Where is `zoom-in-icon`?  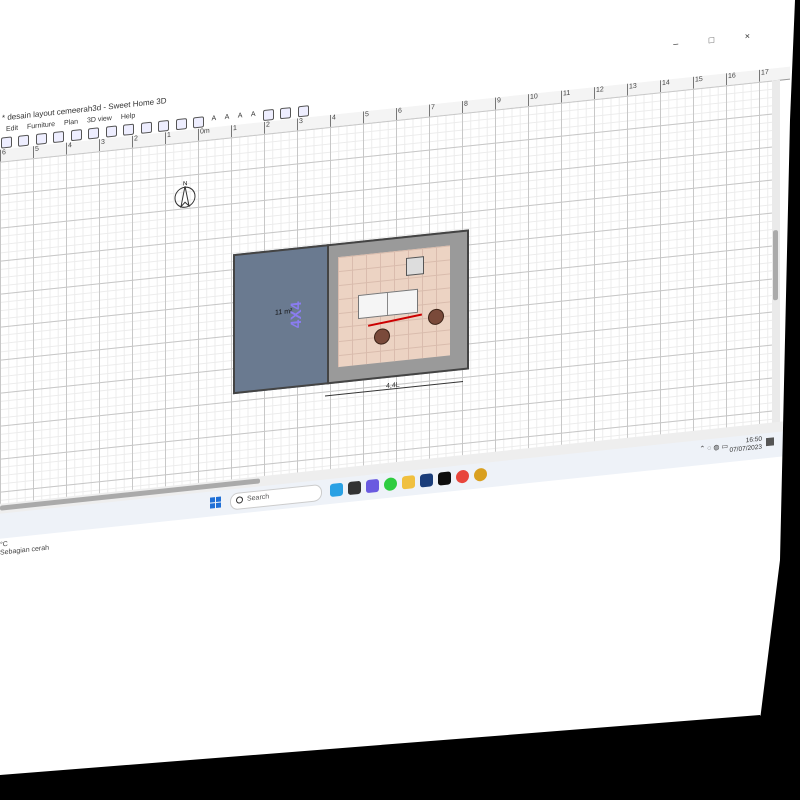 zoom-in-icon is located at coordinates (268, 115).